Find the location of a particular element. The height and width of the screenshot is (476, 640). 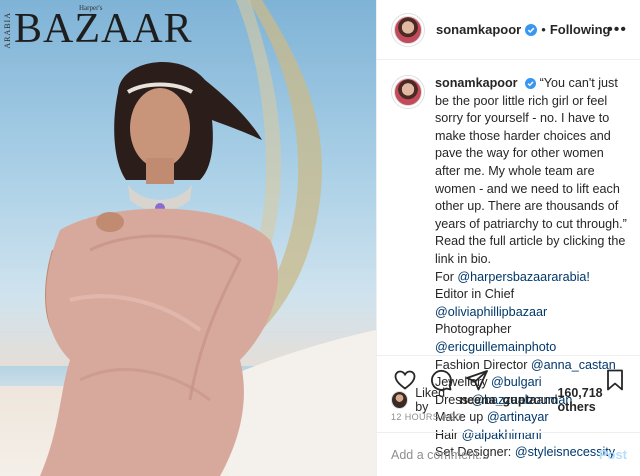

liker-username: neena_gupta is located at coordinates (497, 400).